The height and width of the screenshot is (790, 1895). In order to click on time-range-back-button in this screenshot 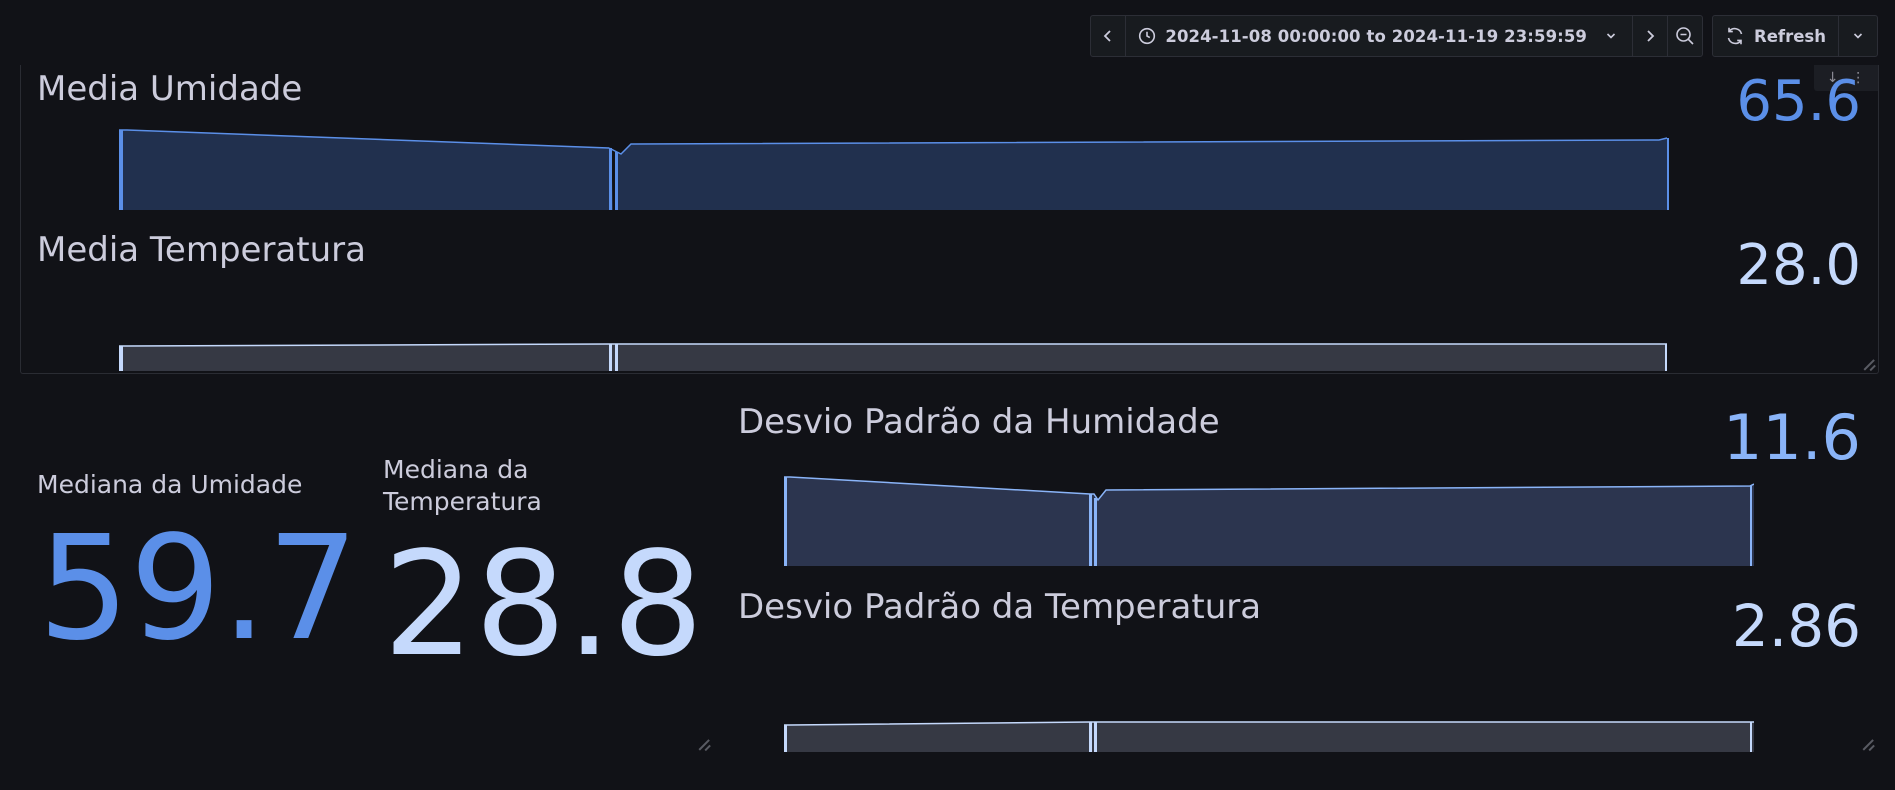, I will do `click(1109, 36)`.